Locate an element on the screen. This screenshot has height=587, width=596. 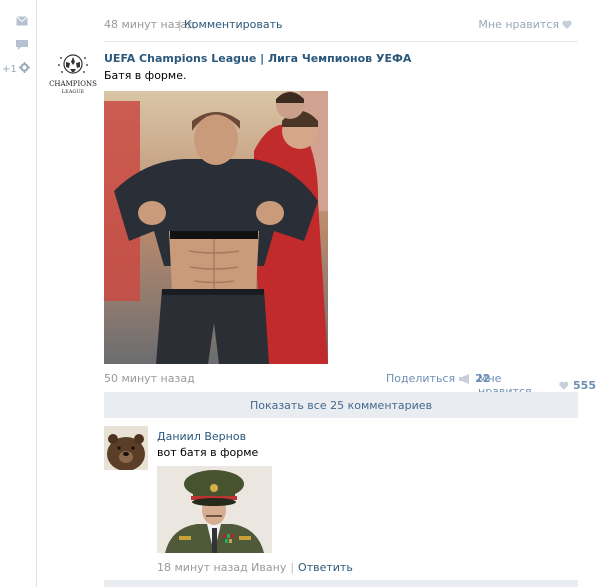
community-avatar: CHAMPIONS LEAGUE is located at coordinates (73, 74).